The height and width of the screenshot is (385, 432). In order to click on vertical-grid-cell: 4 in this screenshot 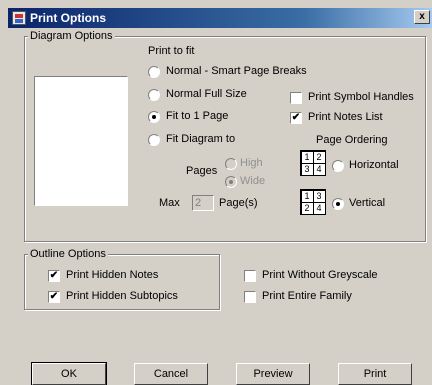, I will do `click(319, 208)`.